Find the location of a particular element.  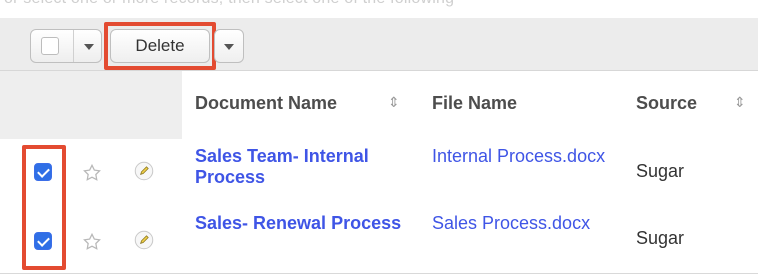

column-header-document-name: Document Name is located at coordinates (266, 103).